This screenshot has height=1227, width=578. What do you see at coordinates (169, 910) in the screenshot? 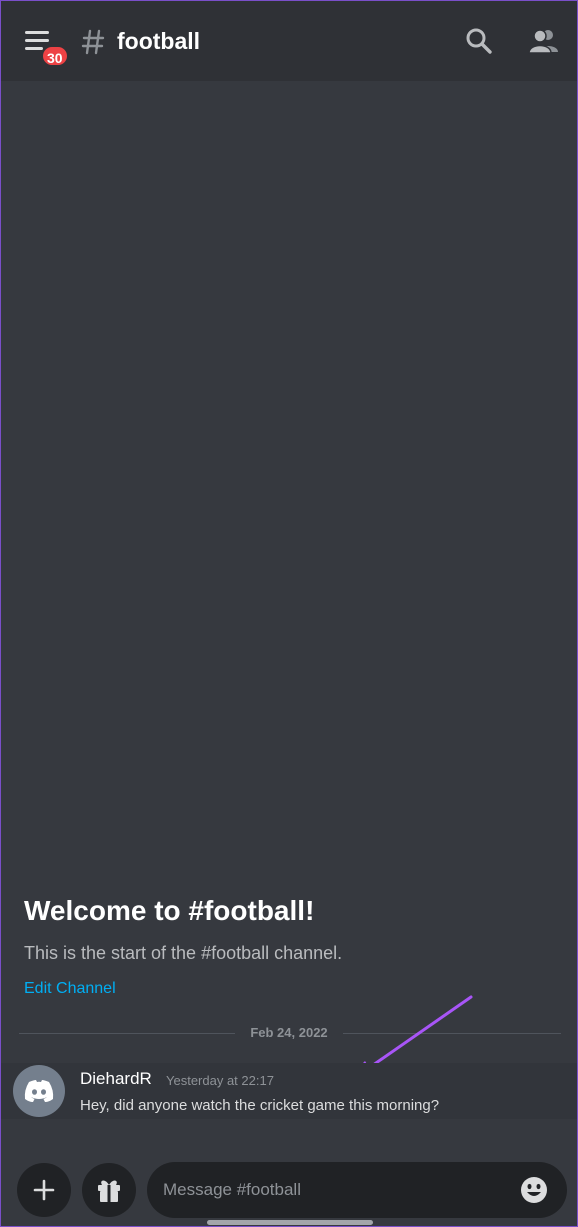
I see `welcome-title: Welcome to #football!` at bounding box center [169, 910].